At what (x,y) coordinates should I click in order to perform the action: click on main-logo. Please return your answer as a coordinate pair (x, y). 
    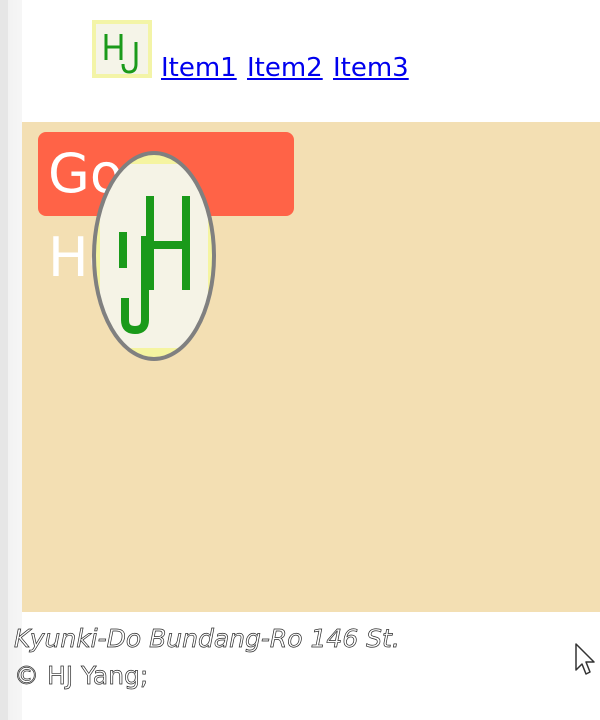
    Looking at the image, I should click on (154, 256).